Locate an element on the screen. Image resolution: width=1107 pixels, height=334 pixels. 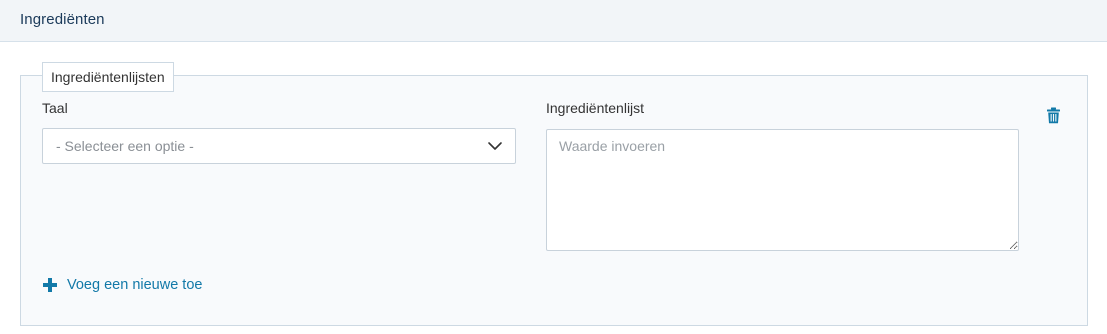
language-select-value: - Selecteer een optie - is located at coordinates (125, 146).